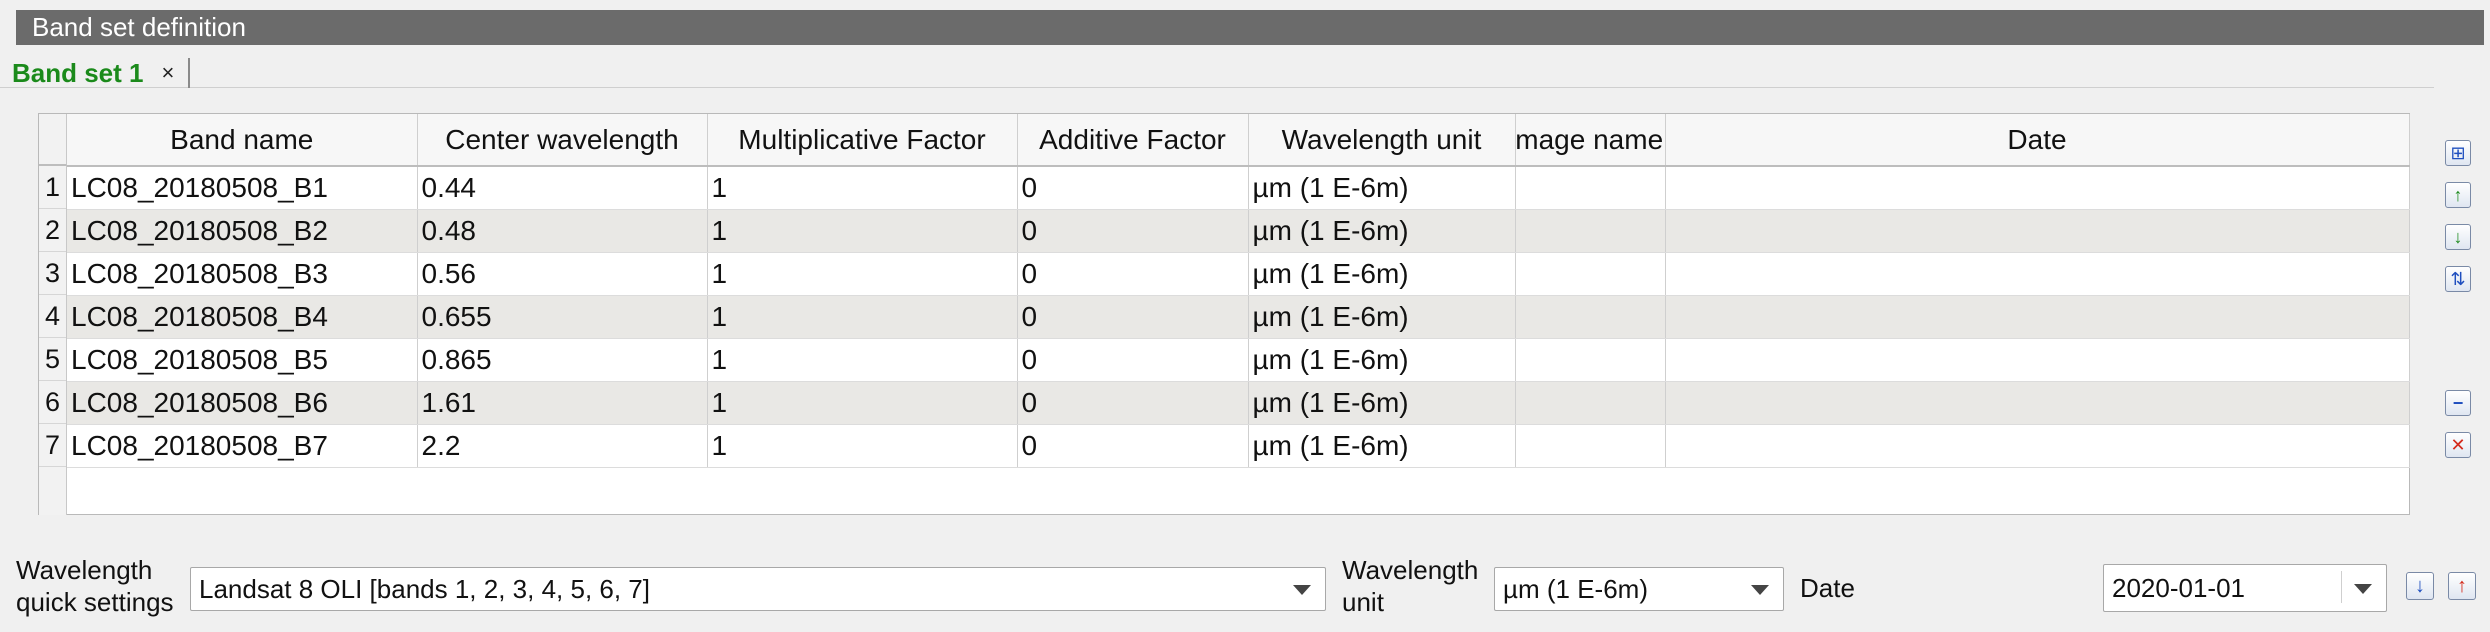  I want to click on add-bands-button: ⊞, so click(2458, 153).